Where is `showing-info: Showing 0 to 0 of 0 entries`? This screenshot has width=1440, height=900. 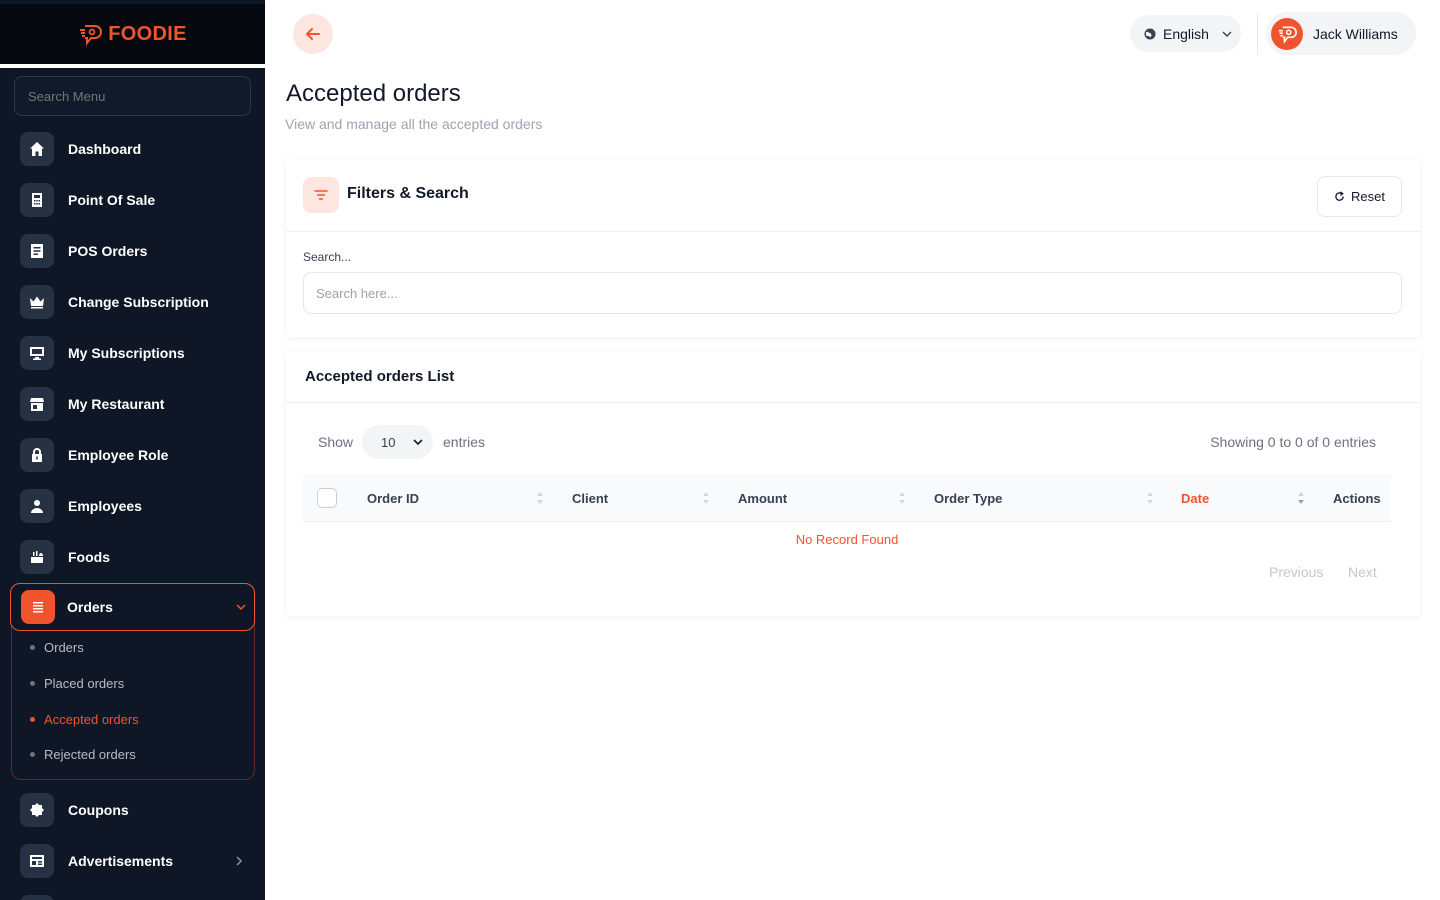 showing-info: Showing 0 to 0 of 0 entries is located at coordinates (1293, 442).